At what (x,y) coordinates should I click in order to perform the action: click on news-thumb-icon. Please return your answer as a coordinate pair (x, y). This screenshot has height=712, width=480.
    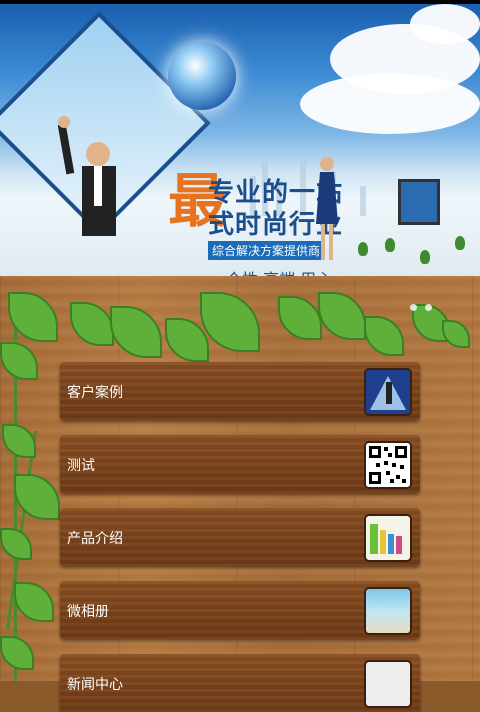
    Looking at the image, I should click on (388, 684).